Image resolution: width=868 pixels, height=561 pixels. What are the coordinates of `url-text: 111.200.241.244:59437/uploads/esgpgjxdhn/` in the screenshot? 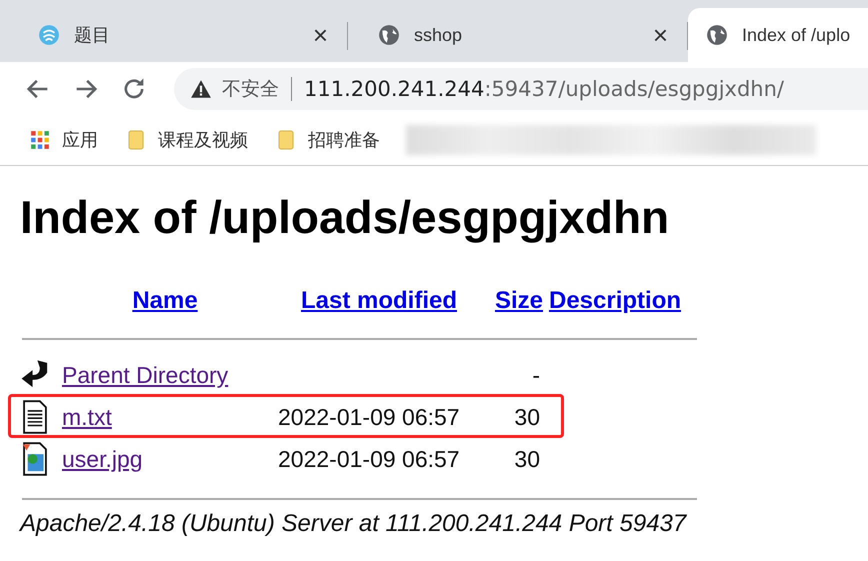 It's located at (544, 88).